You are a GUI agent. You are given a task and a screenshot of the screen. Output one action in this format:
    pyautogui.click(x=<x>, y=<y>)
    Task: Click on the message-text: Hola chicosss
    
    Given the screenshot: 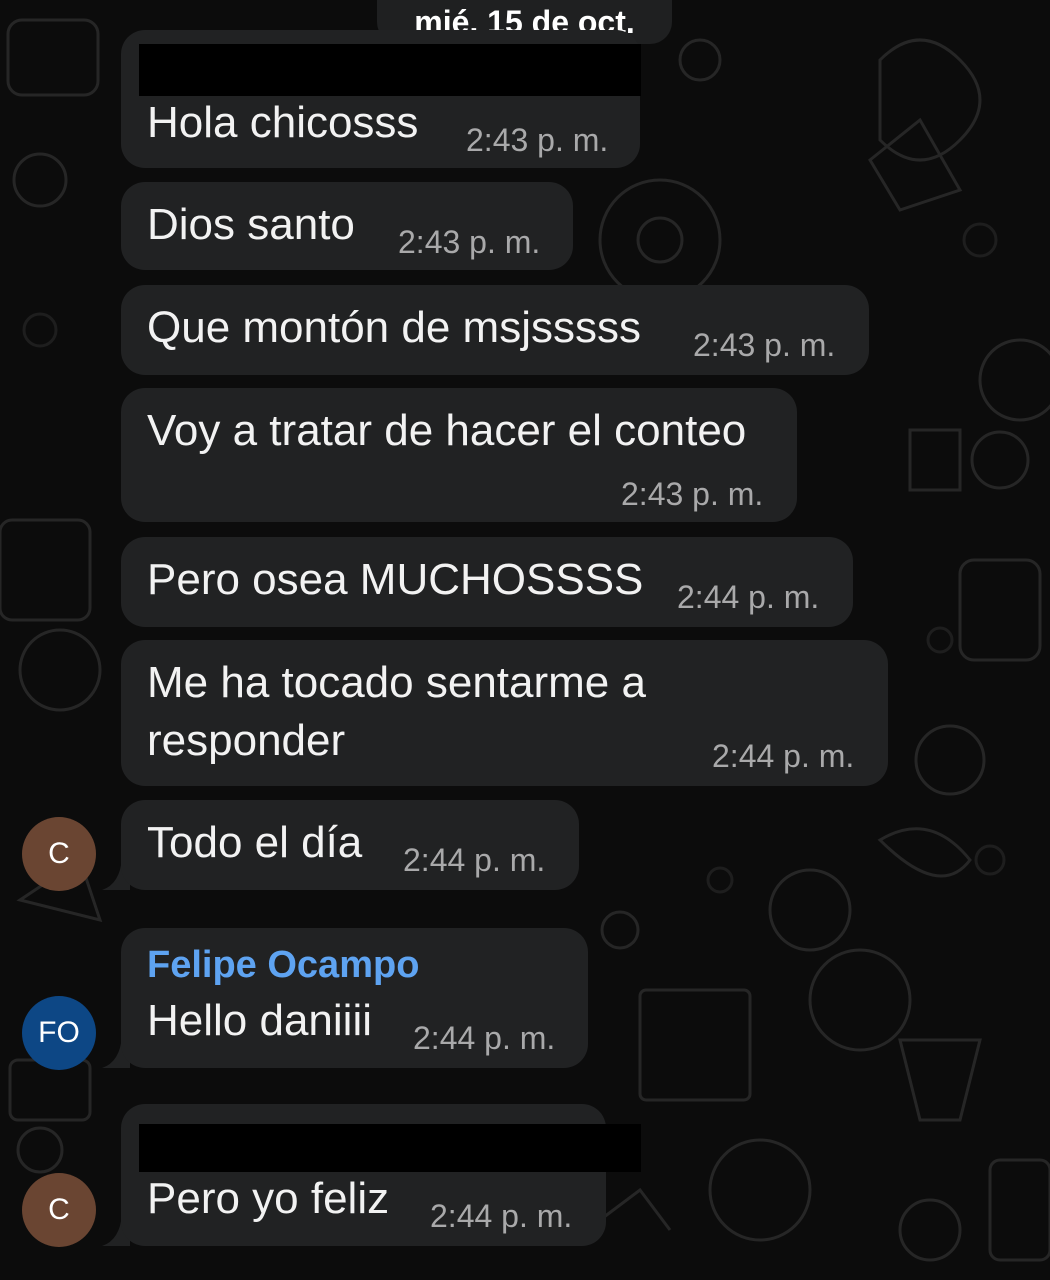 What is the action you would take?
    pyautogui.click(x=283, y=122)
    